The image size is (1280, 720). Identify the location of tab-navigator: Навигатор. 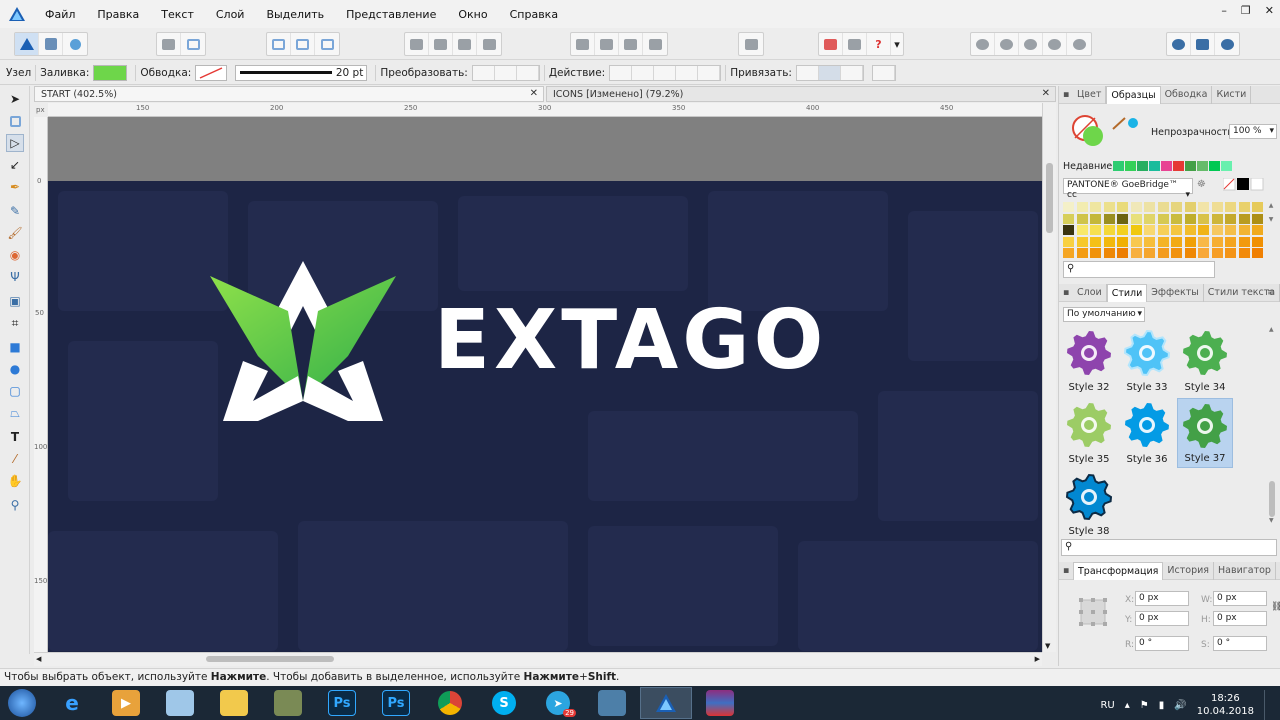
(1245, 570).